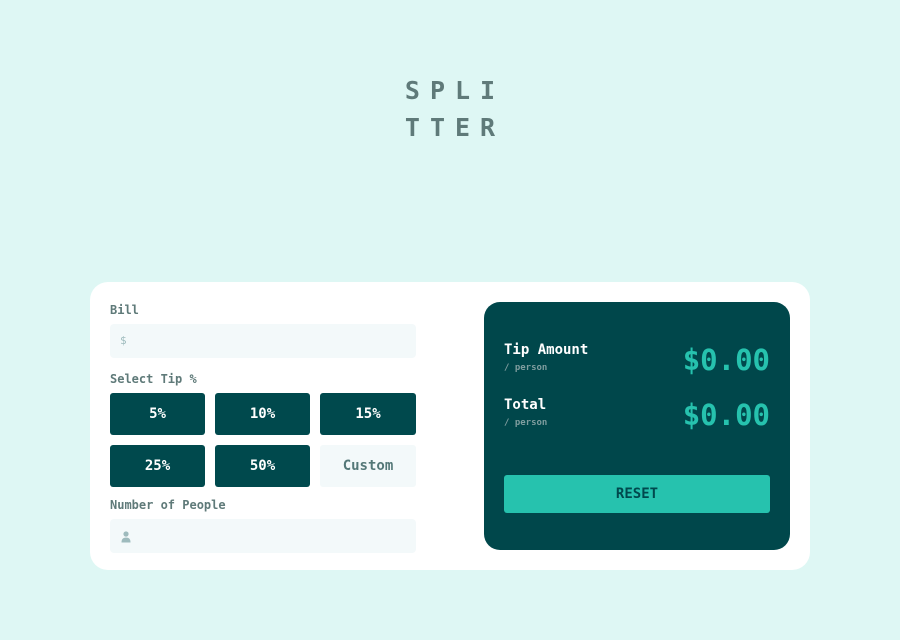 The width and height of the screenshot is (900, 640). What do you see at coordinates (637, 494) in the screenshot?
I see `reset-button: RESET` at bounding box center [637, 494].